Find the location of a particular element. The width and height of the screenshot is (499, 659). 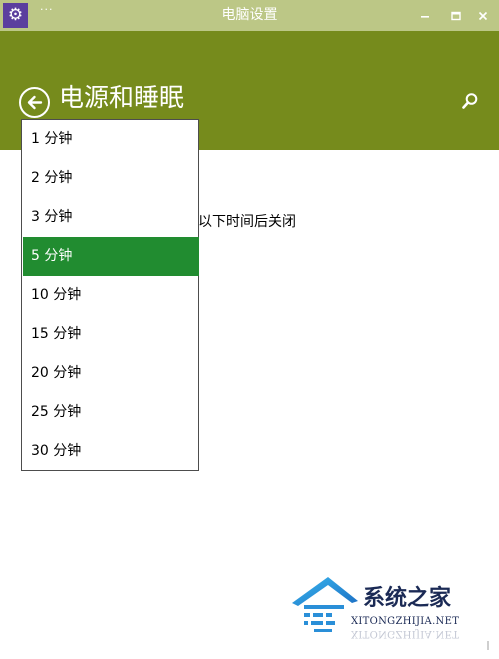

maximize-icon is located at coordinates (456, 16).